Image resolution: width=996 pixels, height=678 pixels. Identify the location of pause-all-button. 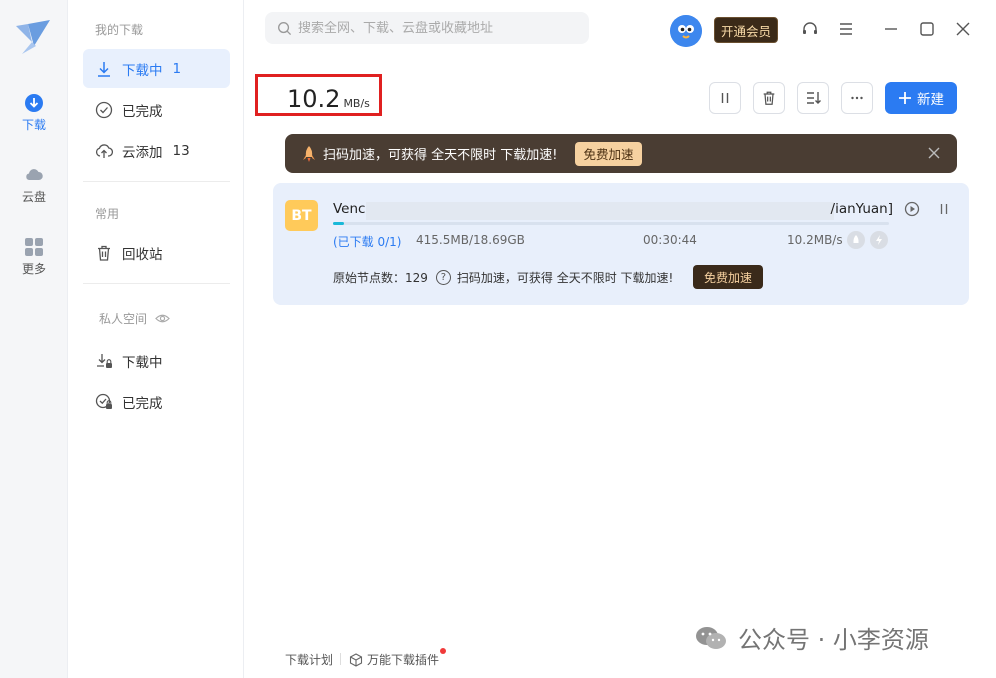
(725, 98).